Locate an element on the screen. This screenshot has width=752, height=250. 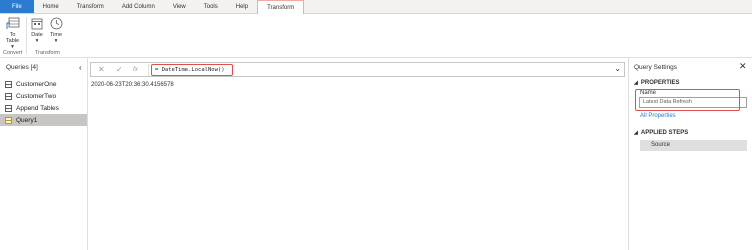
applied-steps-header: ◢ APPLIED STEPS is located at coordinates (661, 133).